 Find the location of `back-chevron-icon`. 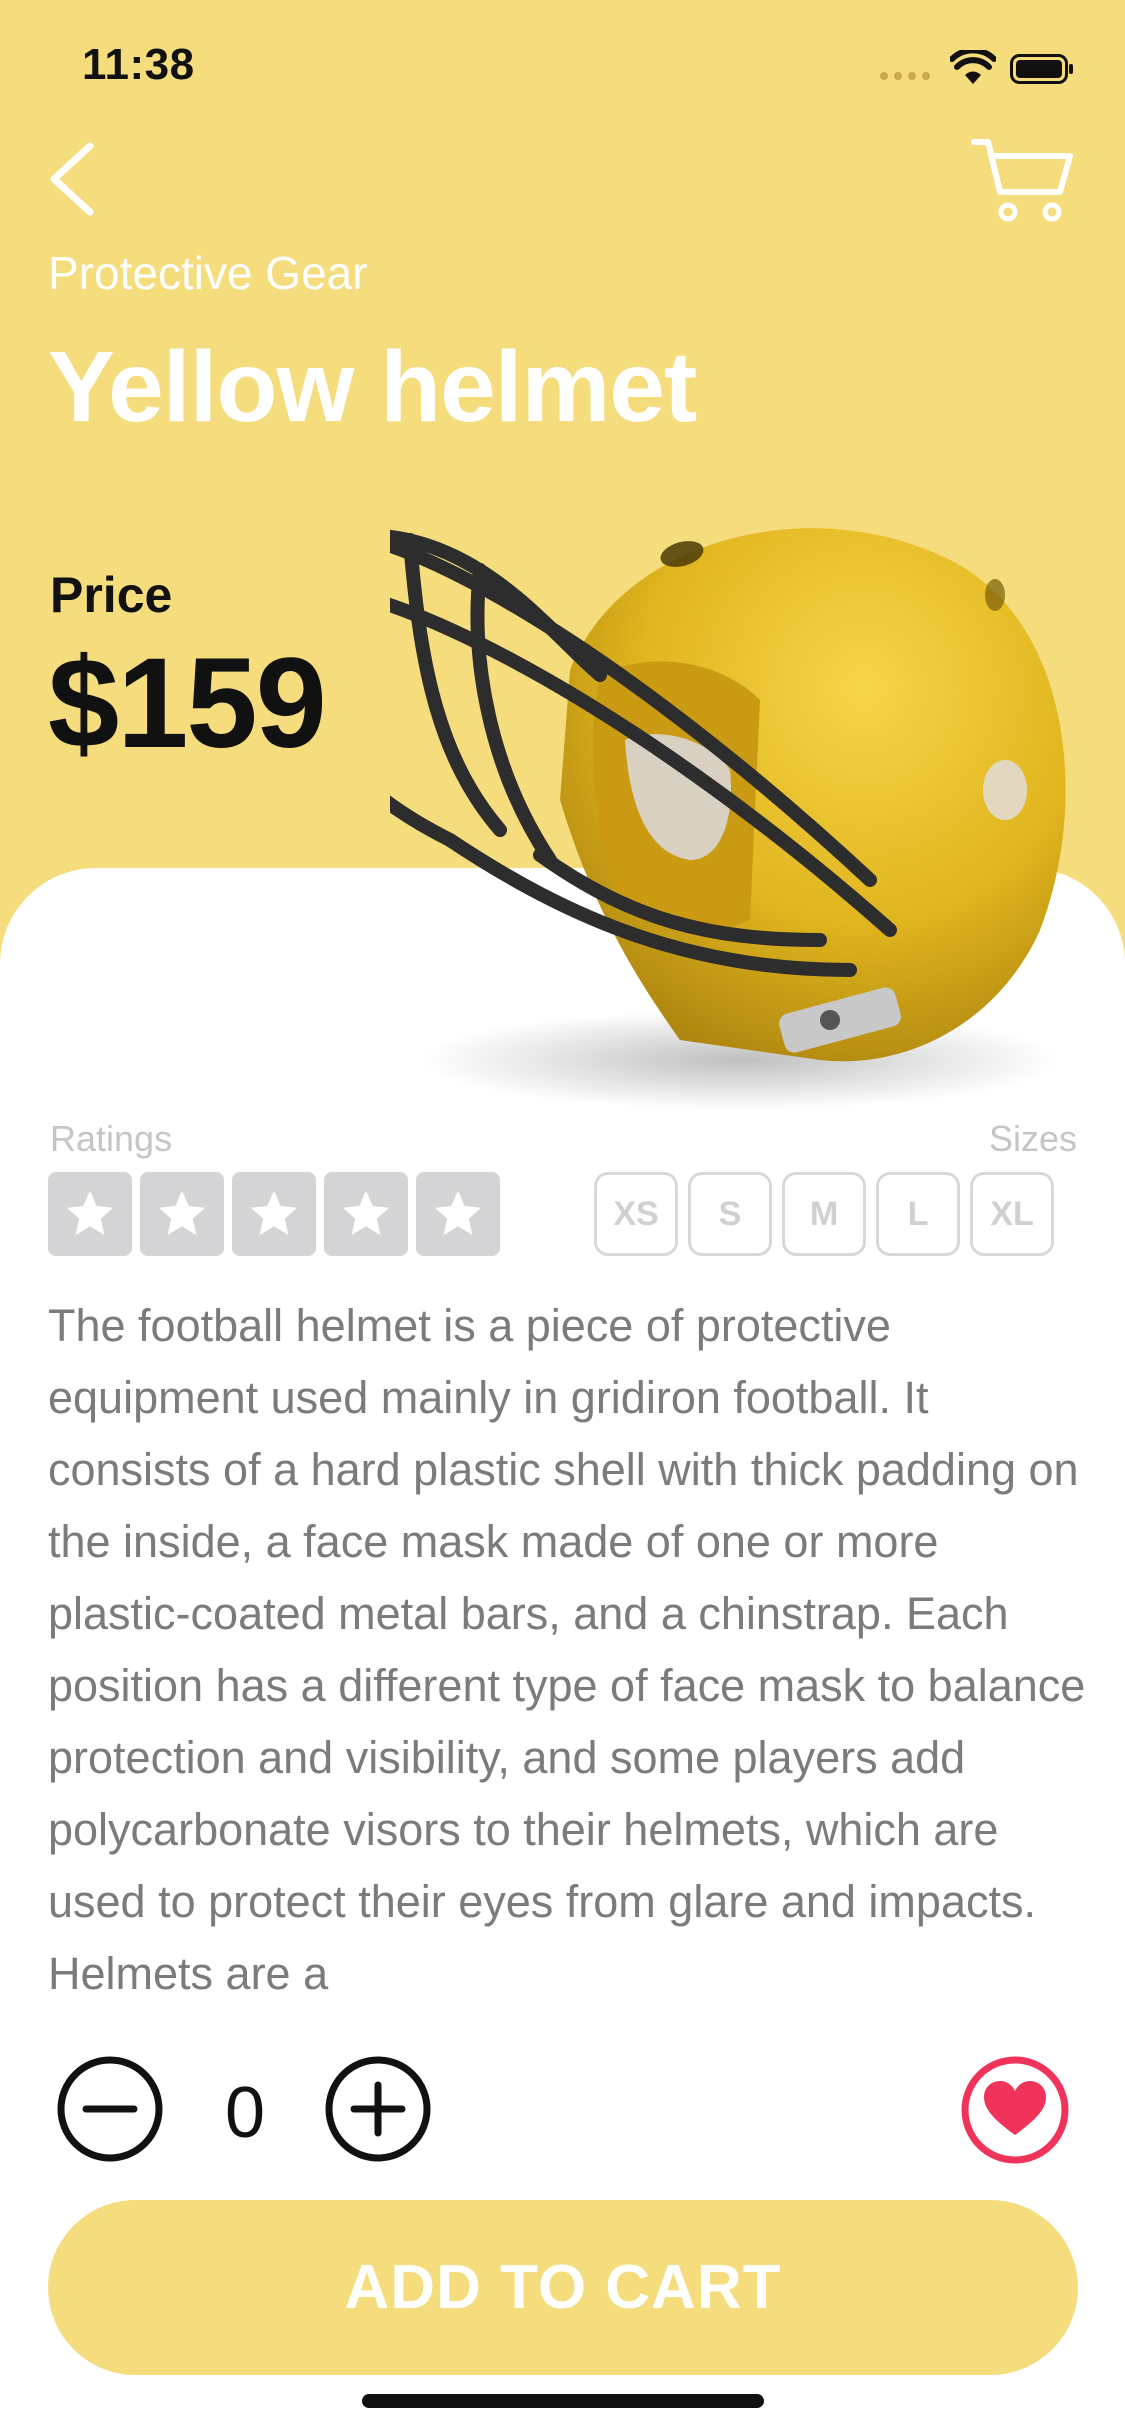

back-chevron-icon is located at coordinates (71, 179).